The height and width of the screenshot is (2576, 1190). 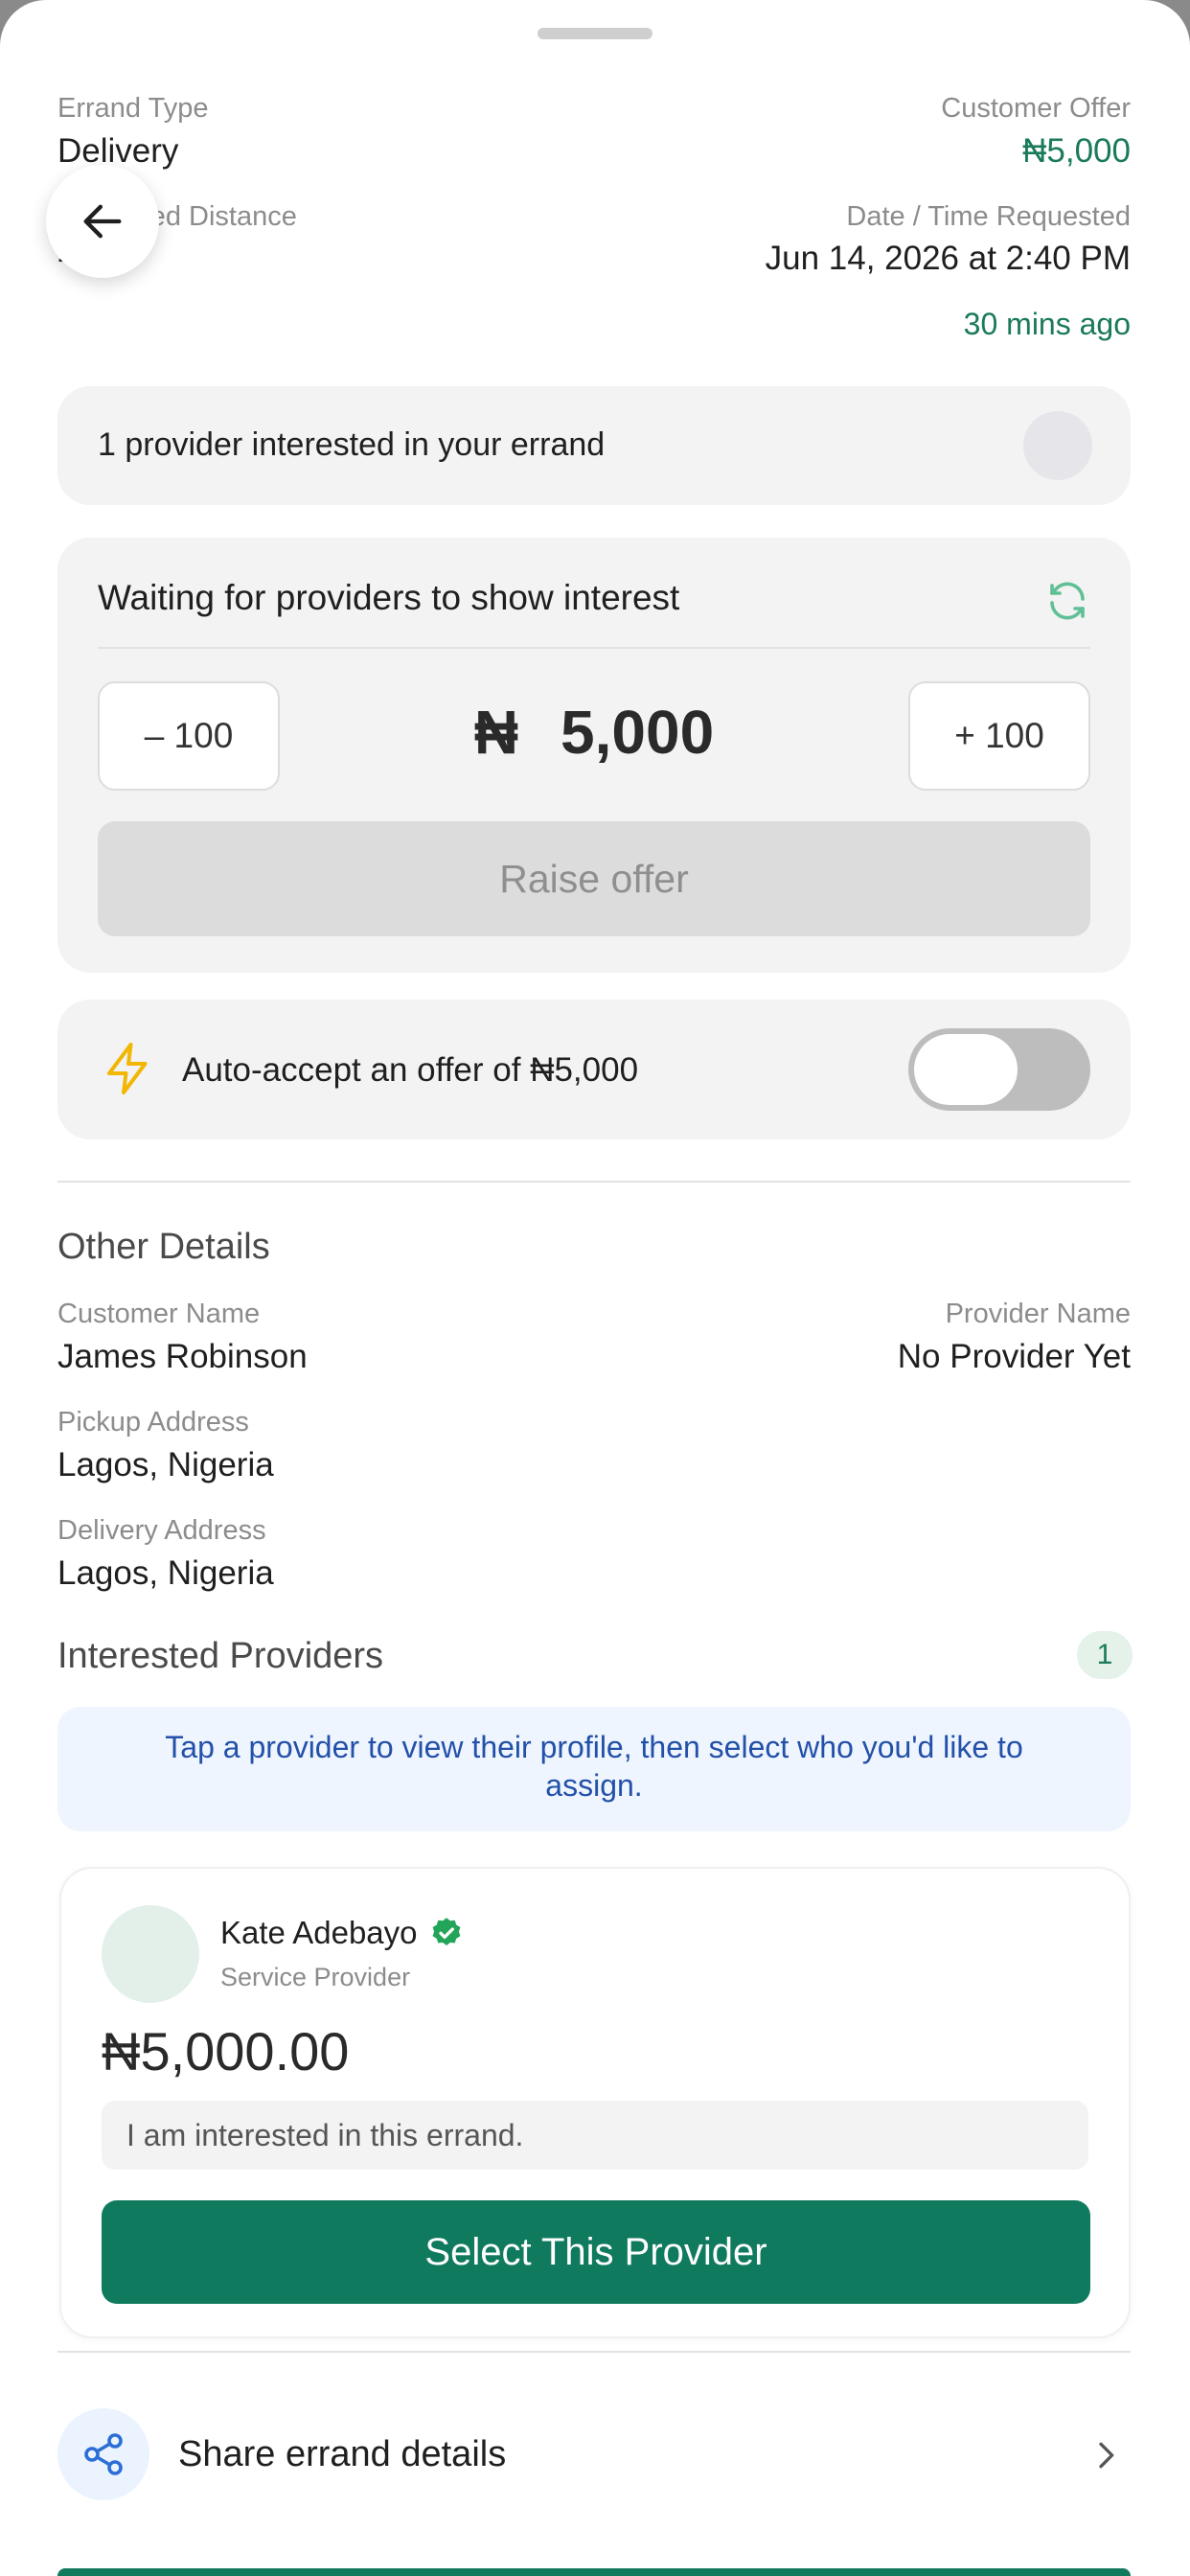 What do you see at coordinates (316, 1977) in the screenshot?
I see `provider-role: Service Provider` at bounding box center [316, 1977].